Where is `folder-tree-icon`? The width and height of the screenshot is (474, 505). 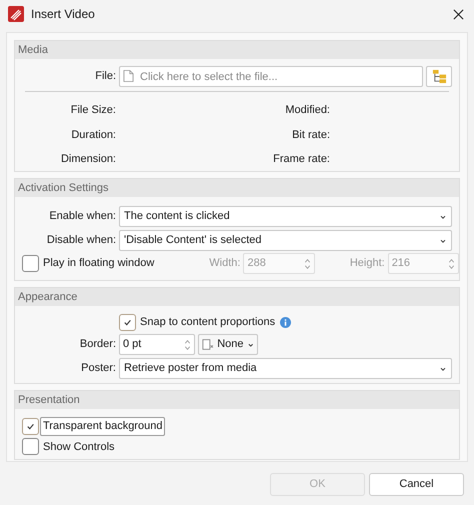 folder-tree-icon is located at coordinates (439, 76).